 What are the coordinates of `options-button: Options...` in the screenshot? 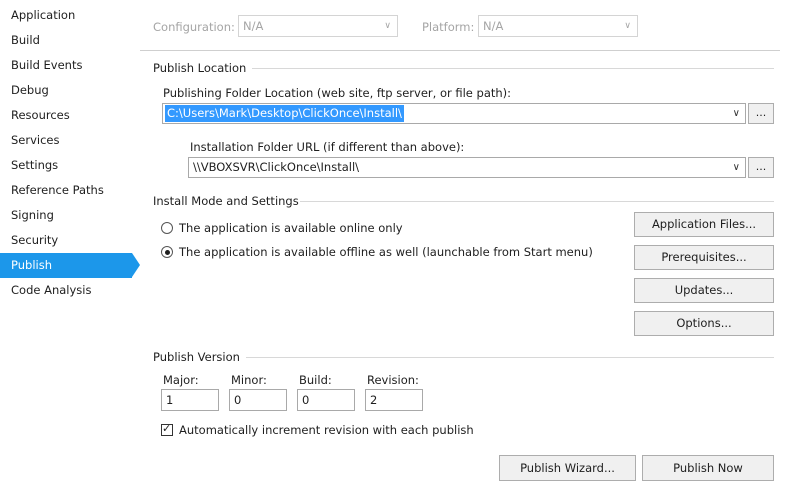 It's located at (704, 323).